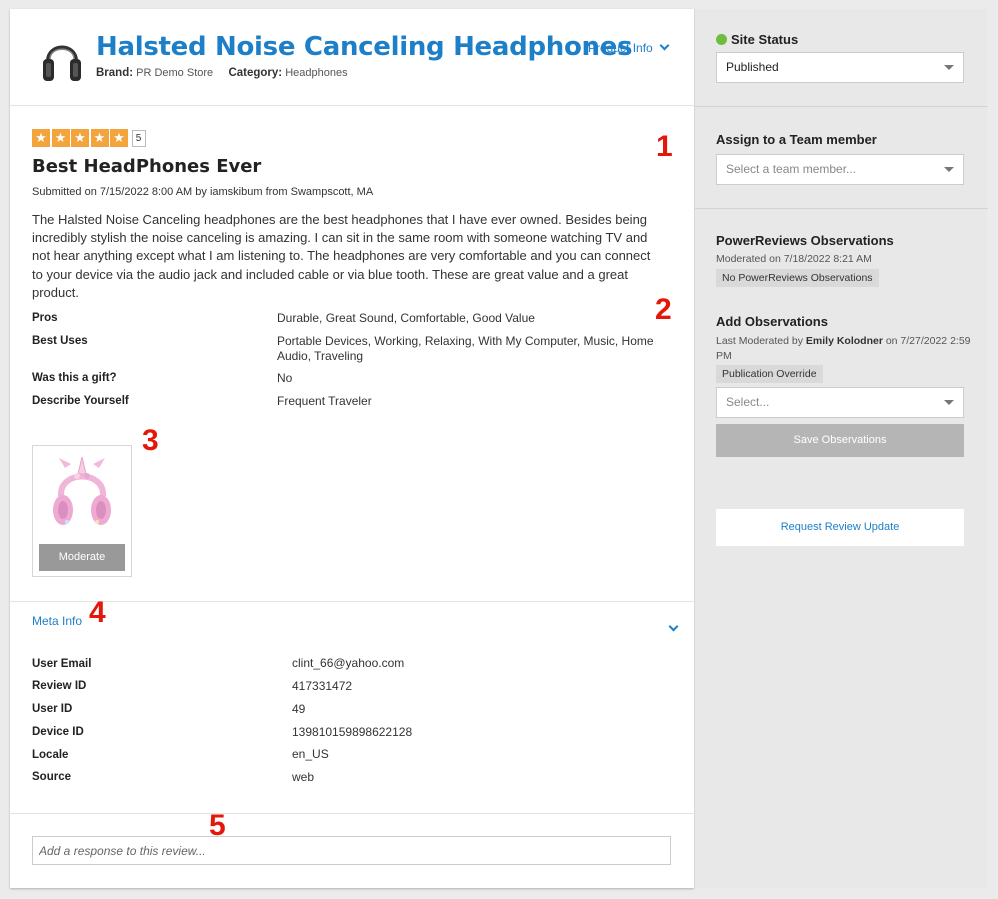 This screenshot has height=899, width=998. What do you see at coordinates (80, 401) in the screenshot?
I see `attr-label-describe: Describe Yourself` at bounding box center [80, 401].